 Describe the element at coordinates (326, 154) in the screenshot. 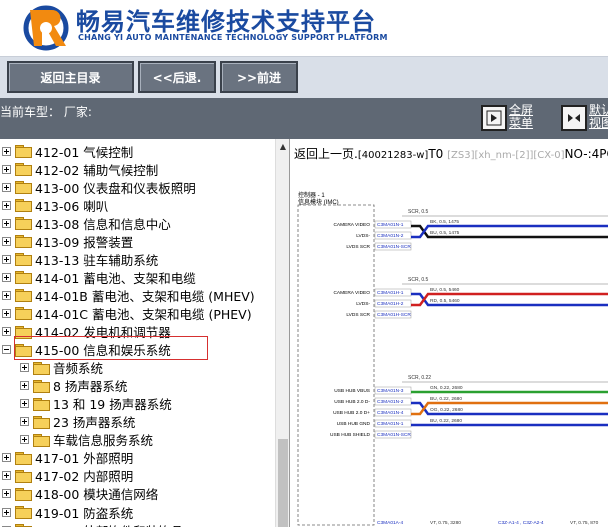

I see `back-to-previous-link: 返回上一页.` at that location.